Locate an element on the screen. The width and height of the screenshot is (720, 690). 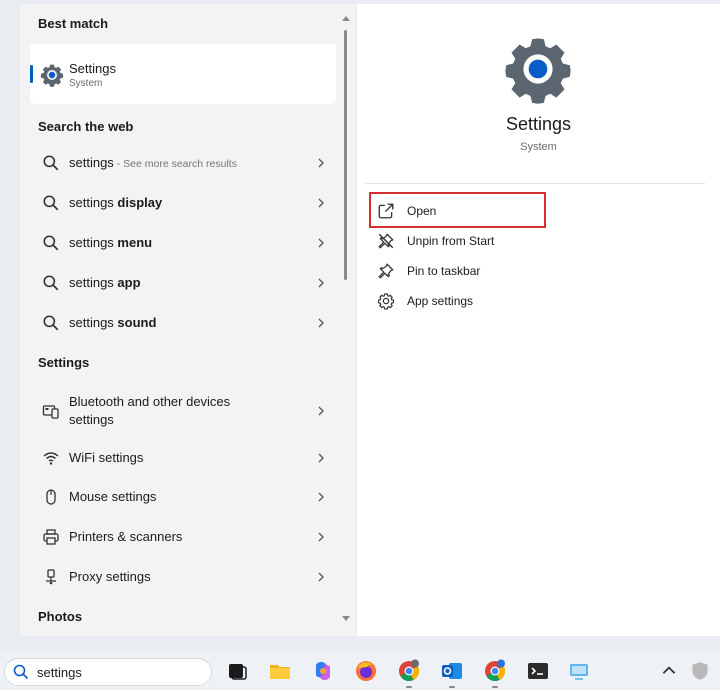
app-settings-action: App settings is located at coordinates (425, 301).